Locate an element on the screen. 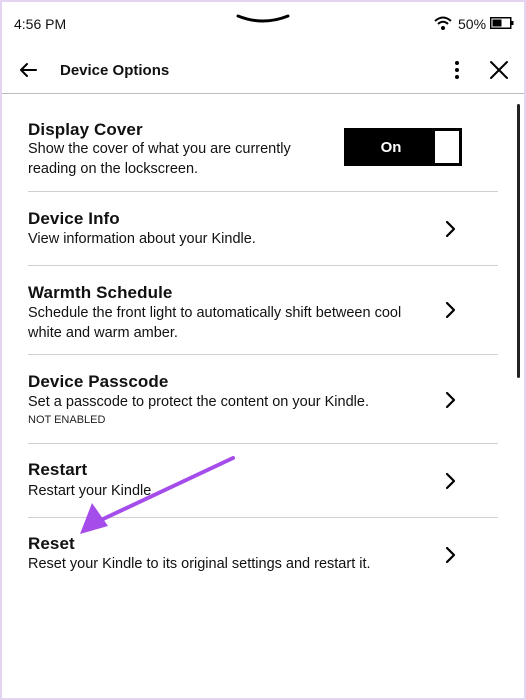  passcode-status: NOT ENABLED is located at coordinates (67, 420).